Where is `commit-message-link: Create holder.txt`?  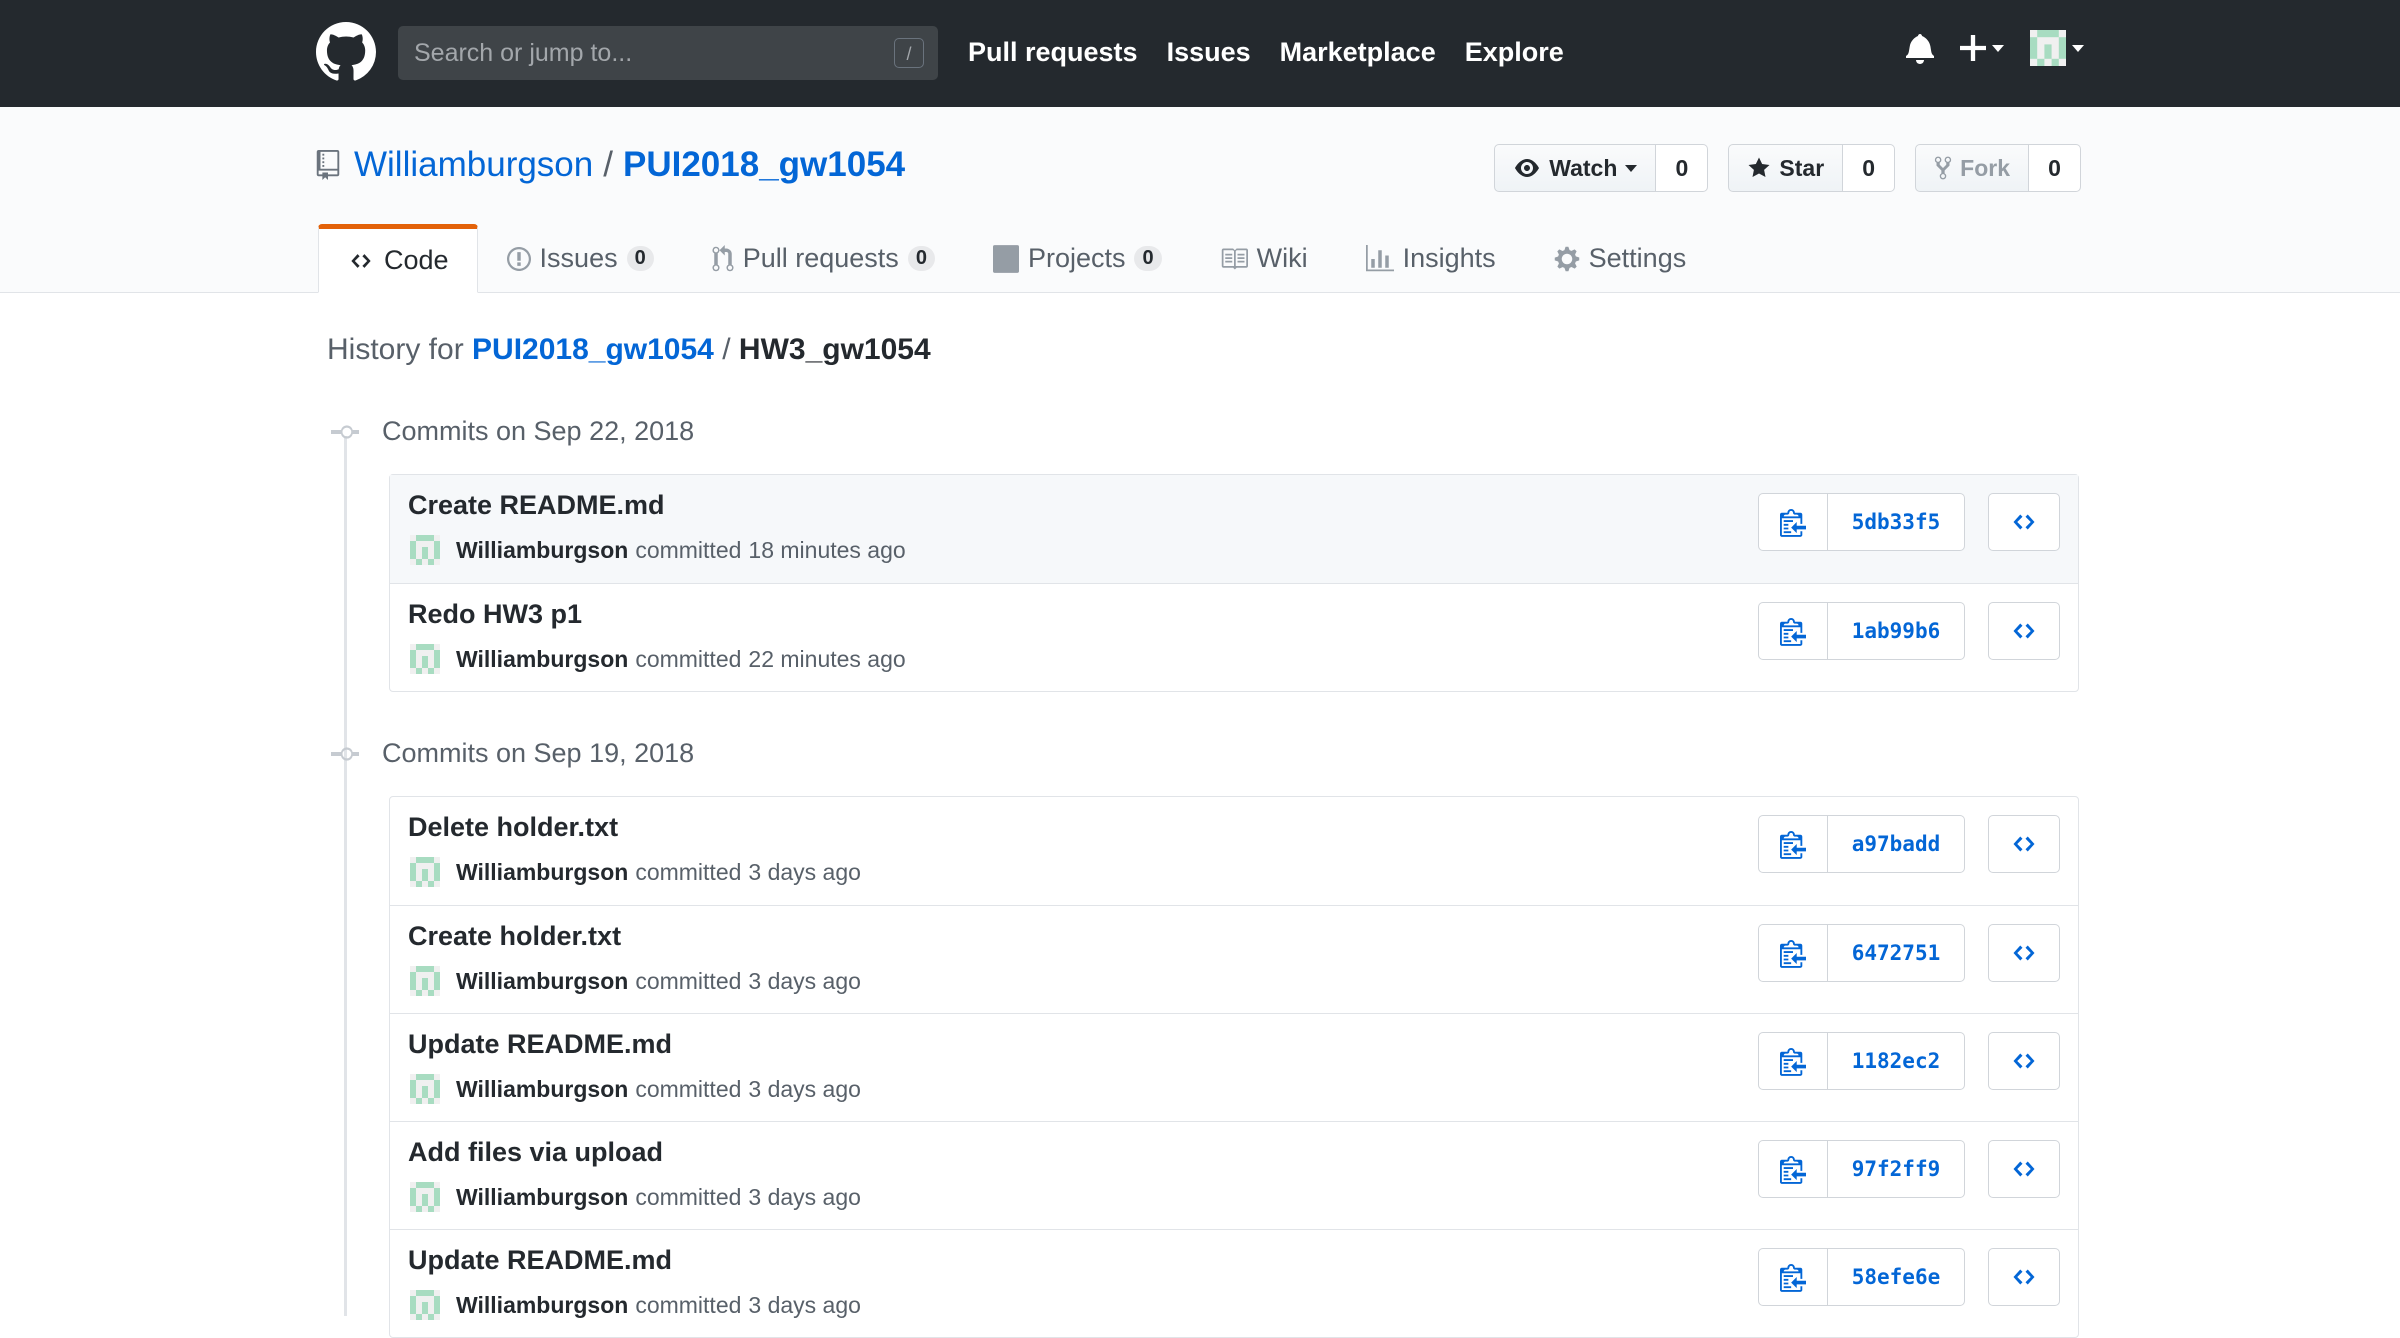 commit-message-link: Create holder.txt is located at coordinates (514, 936).